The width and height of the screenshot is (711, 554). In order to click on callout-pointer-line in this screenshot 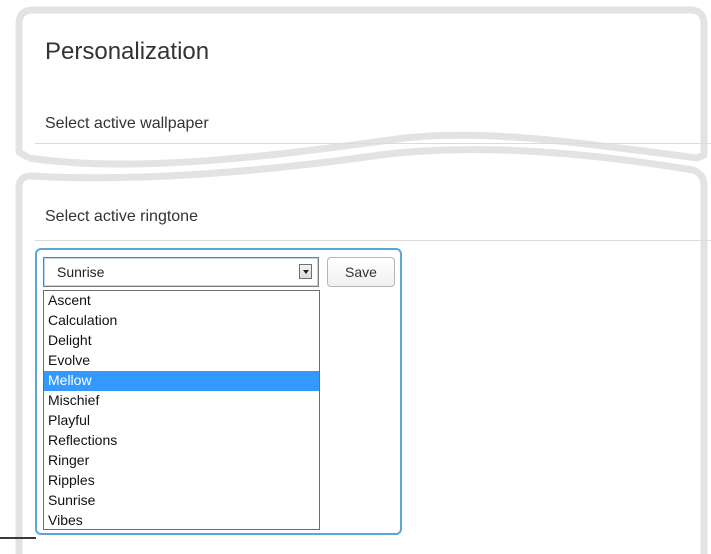, I will do `click(18, 538)`.